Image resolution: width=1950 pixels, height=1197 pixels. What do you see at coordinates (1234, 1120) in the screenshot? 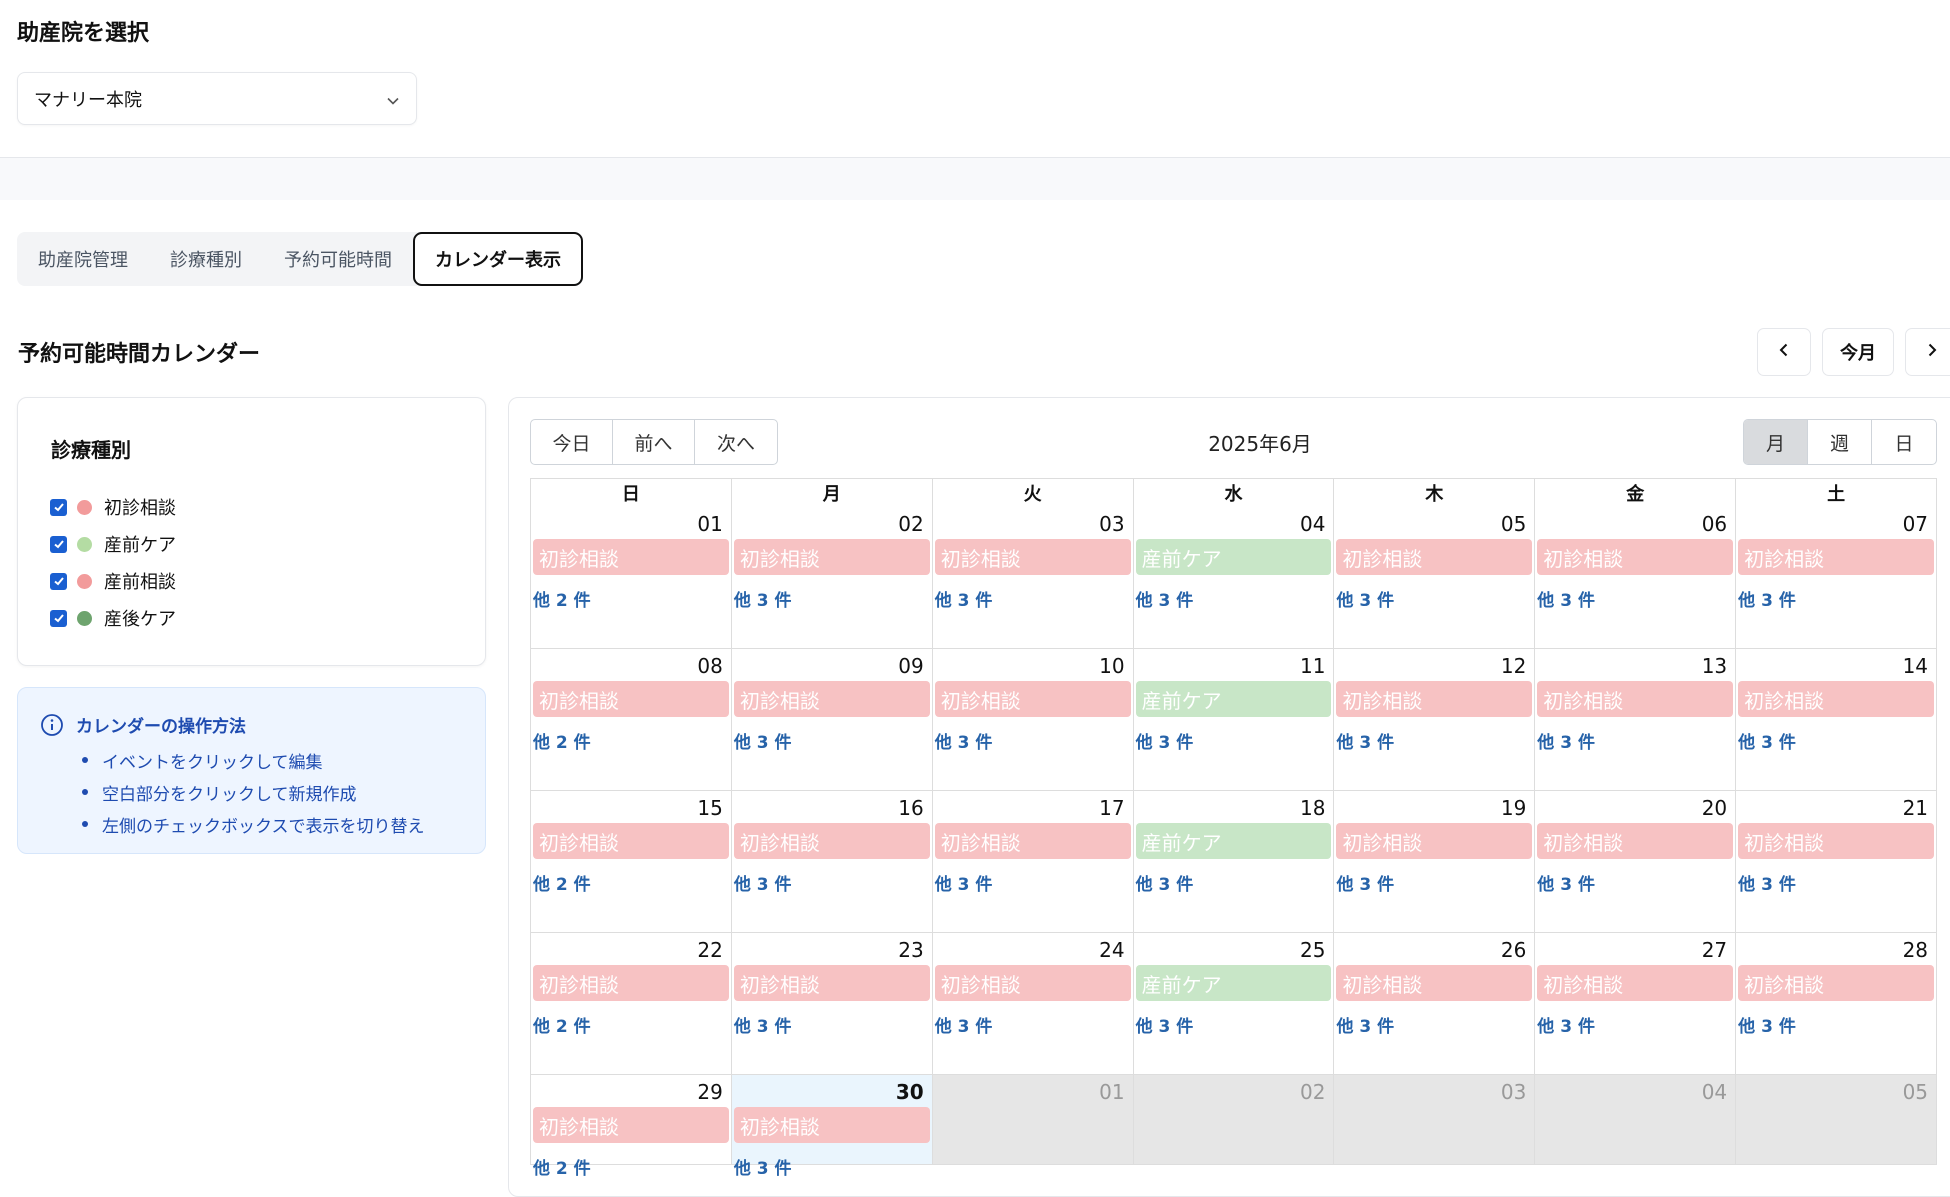
I see `day-cell-other-month: 02` at bounding box center [1234, 1120].